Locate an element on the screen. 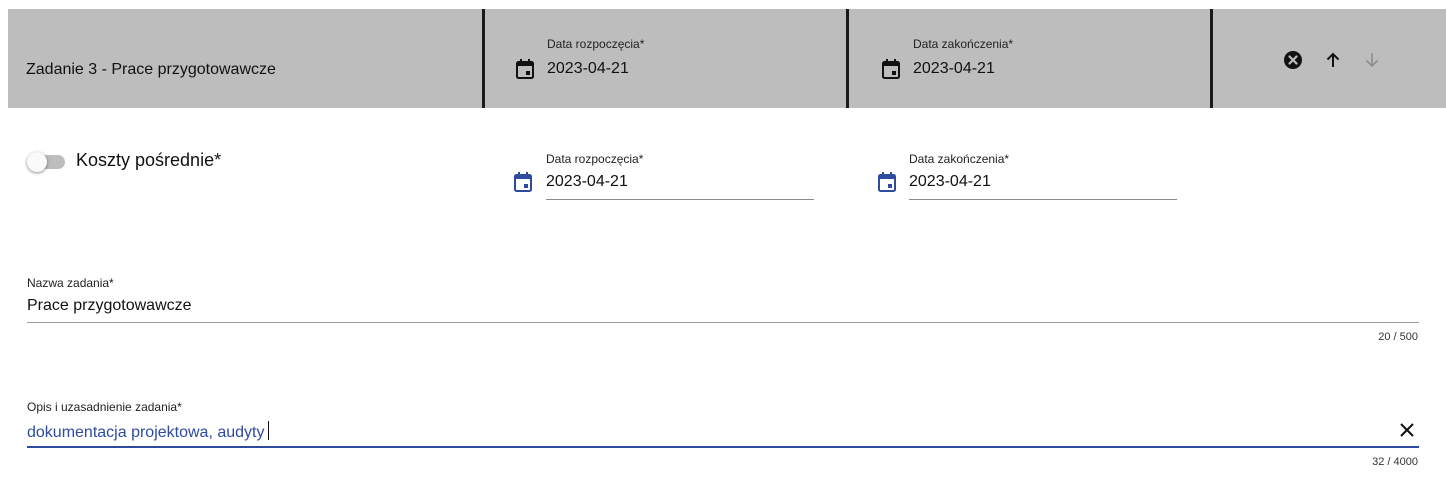  task-header-title-cell: Zadanie 3 - Prace przygotowawcze is located at coordinates (245, 58).